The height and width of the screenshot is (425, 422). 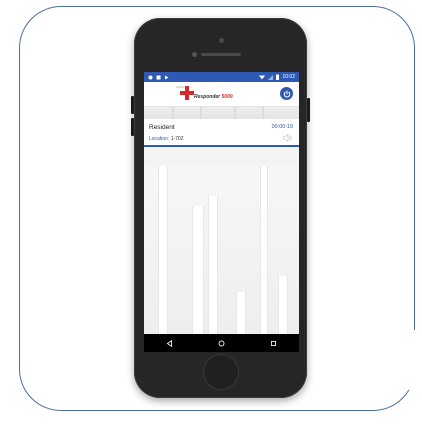 What do you see at coordinates (221, 54) in the screenshot?
I see `earpiece-speaker` at bounding box center [221, 54].